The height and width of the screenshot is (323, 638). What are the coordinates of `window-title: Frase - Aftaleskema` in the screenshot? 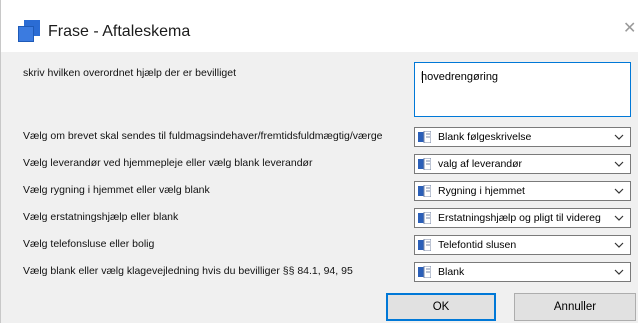 It's located at (119, 31).